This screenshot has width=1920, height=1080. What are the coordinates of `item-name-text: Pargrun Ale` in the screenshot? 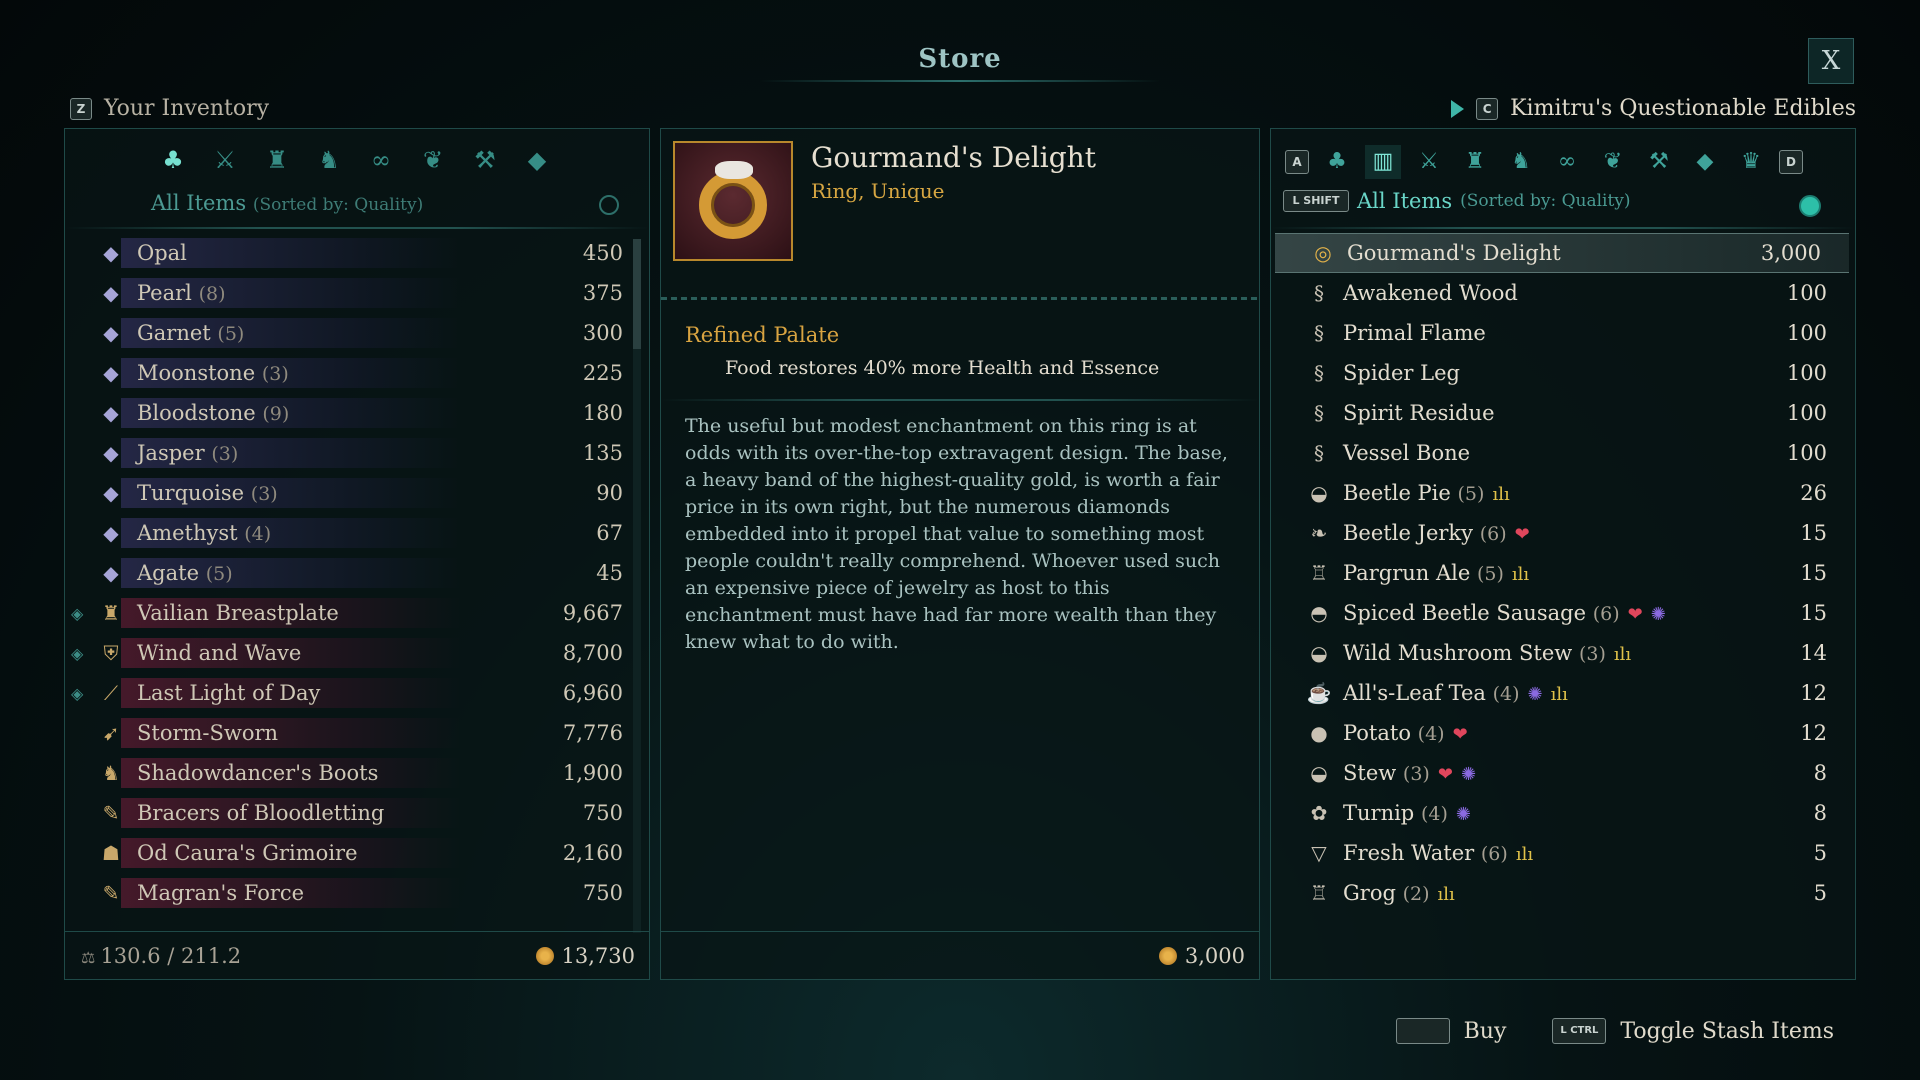 It's located at (1407, 573).